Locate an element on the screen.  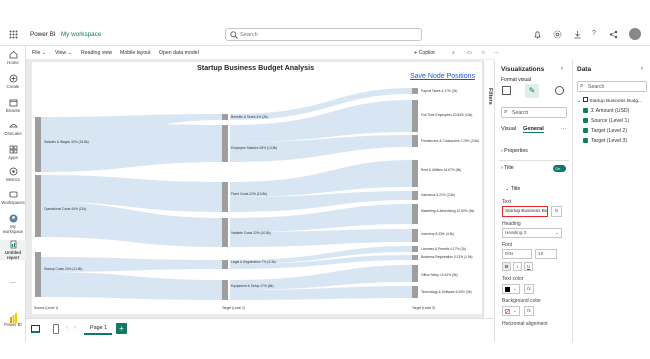
title-section-label: Title is located at coordinates (509, 168).